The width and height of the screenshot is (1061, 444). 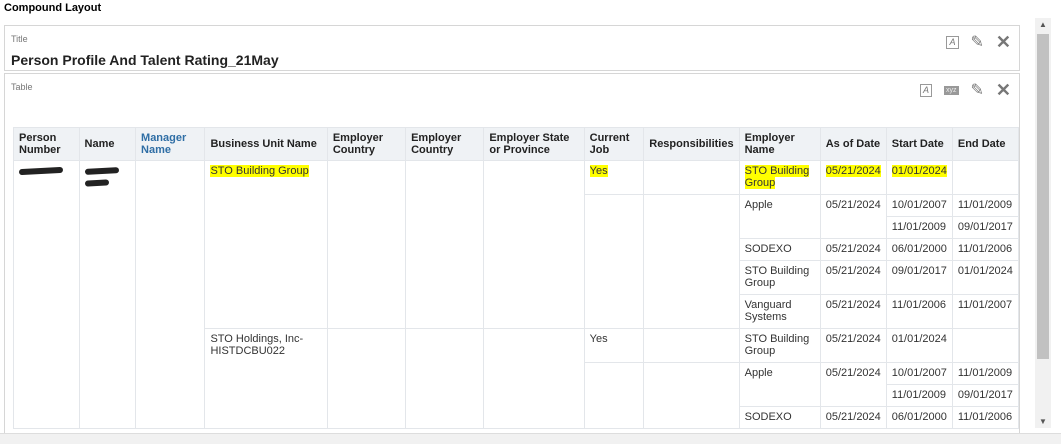 I want to click on title-view-label: Title, so click(x=19, y=39).